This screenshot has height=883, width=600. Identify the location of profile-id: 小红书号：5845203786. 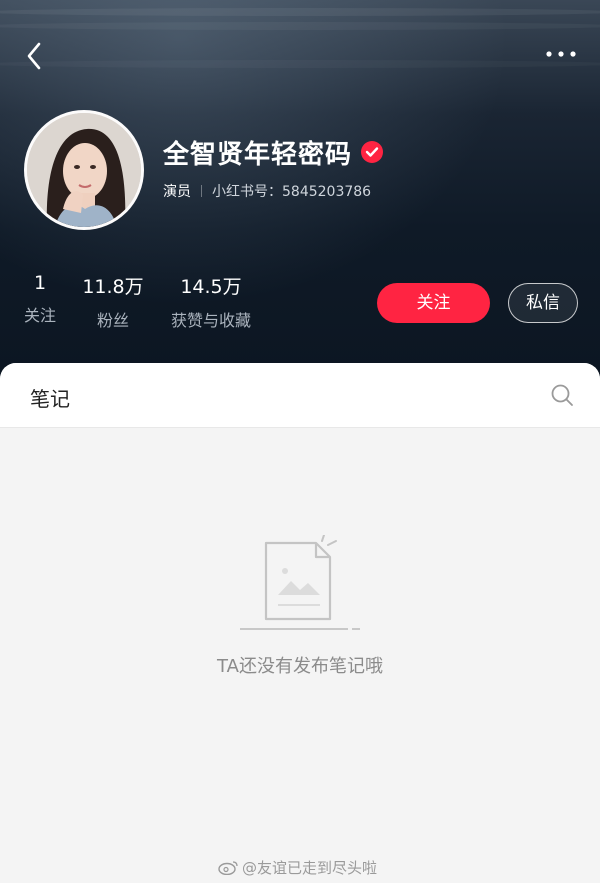
(292, 192).